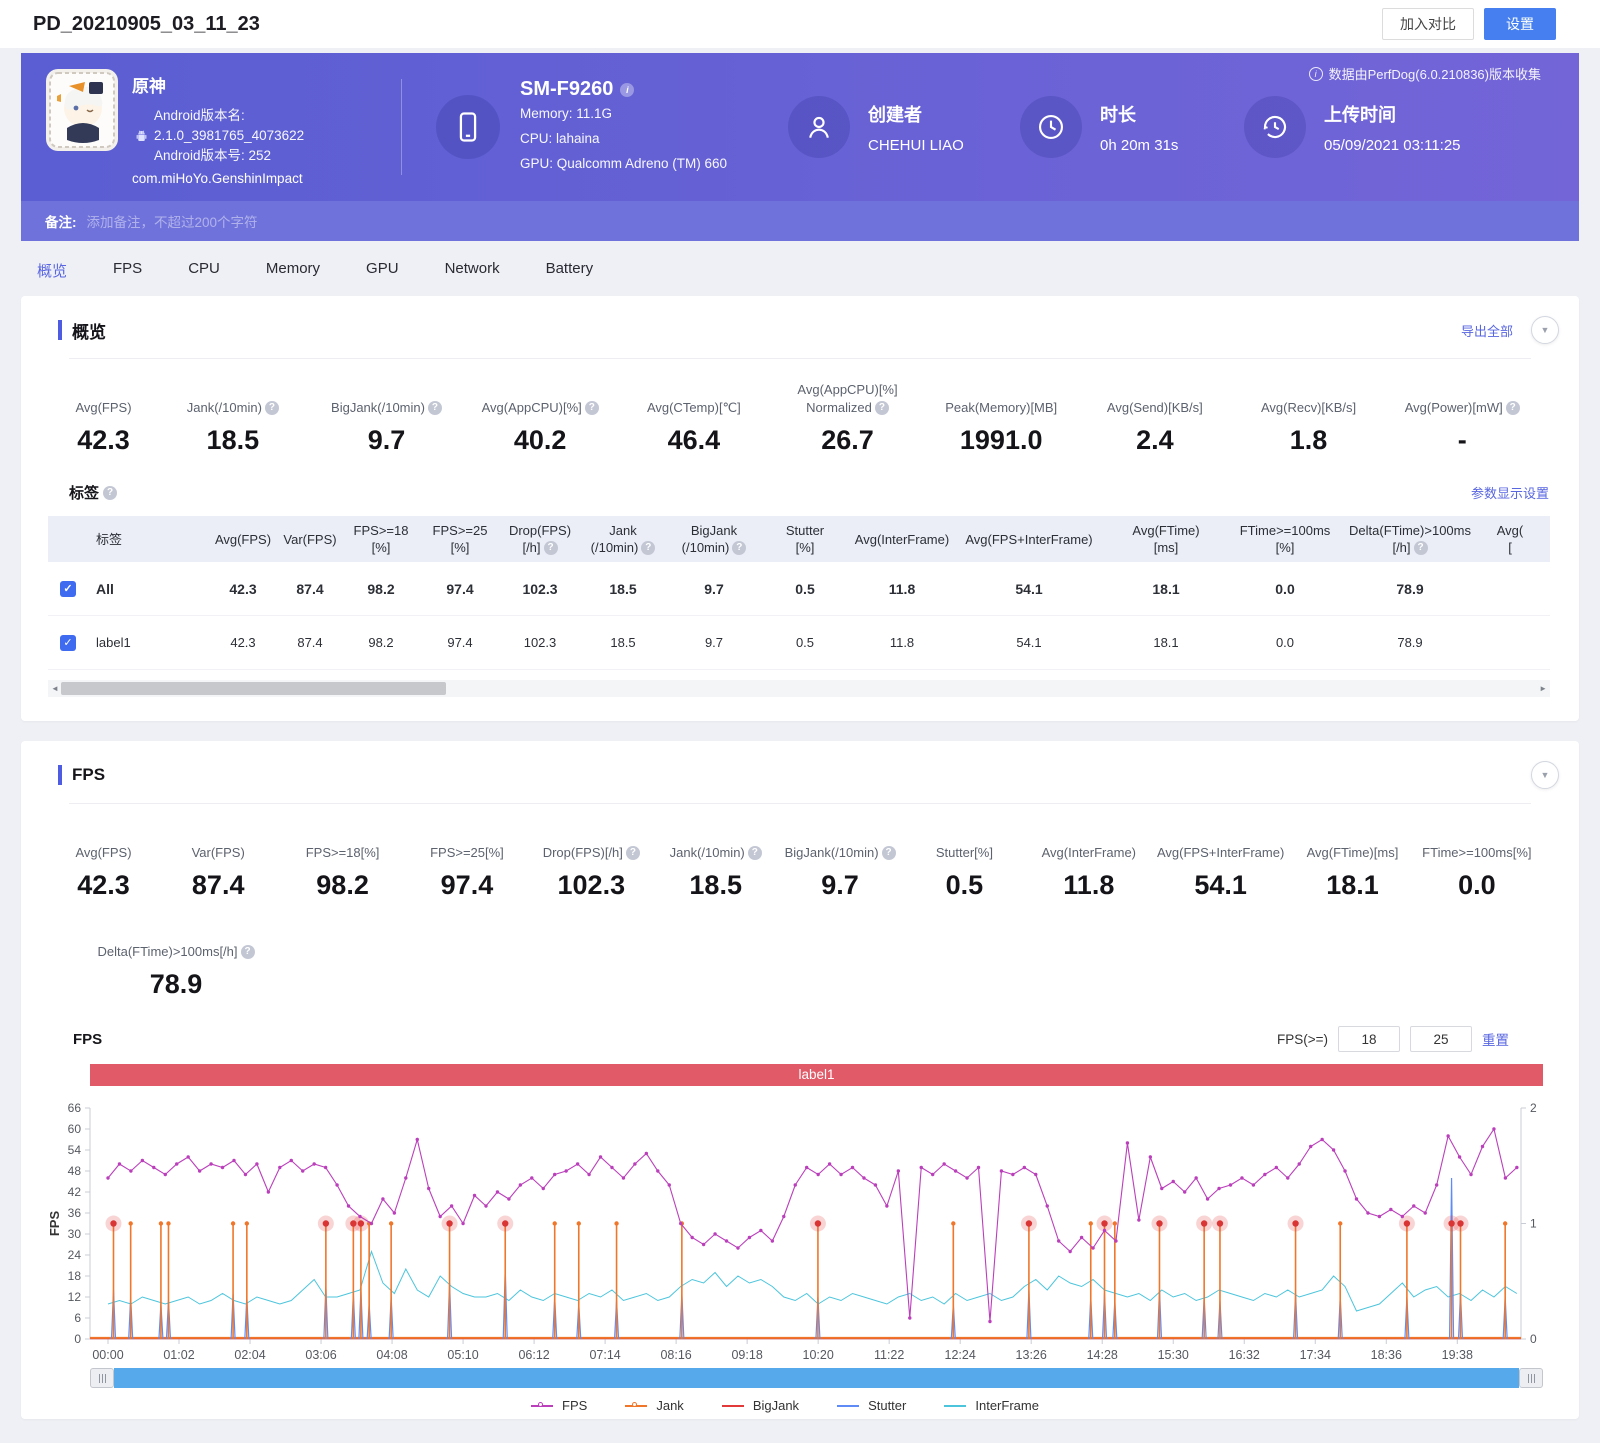 The image size is (1600, 1443). Describe the element at coordinates (1089, 885) in the screenshot. I see `metric-value: 11.8` at that location.